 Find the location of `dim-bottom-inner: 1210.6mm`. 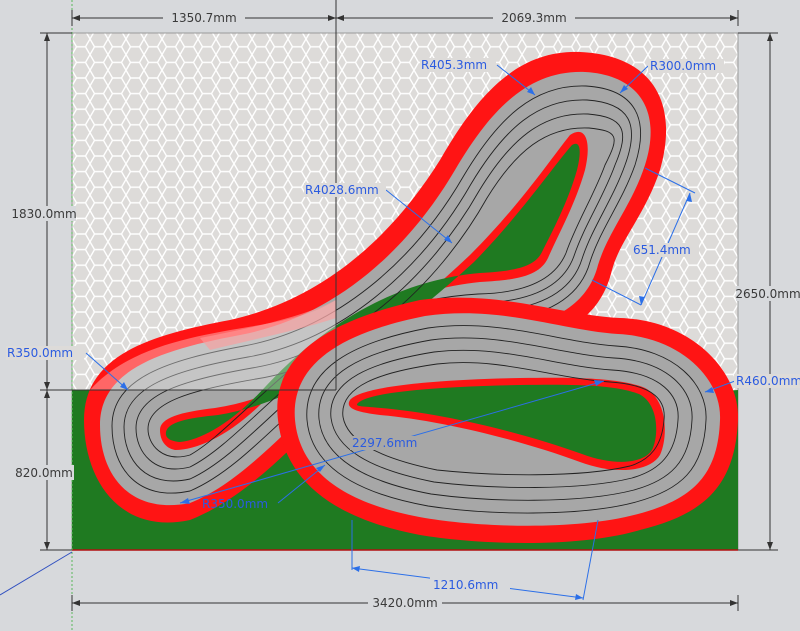

dim-bottom-inner: 1210.6mm is located at coordinates (465, 585).